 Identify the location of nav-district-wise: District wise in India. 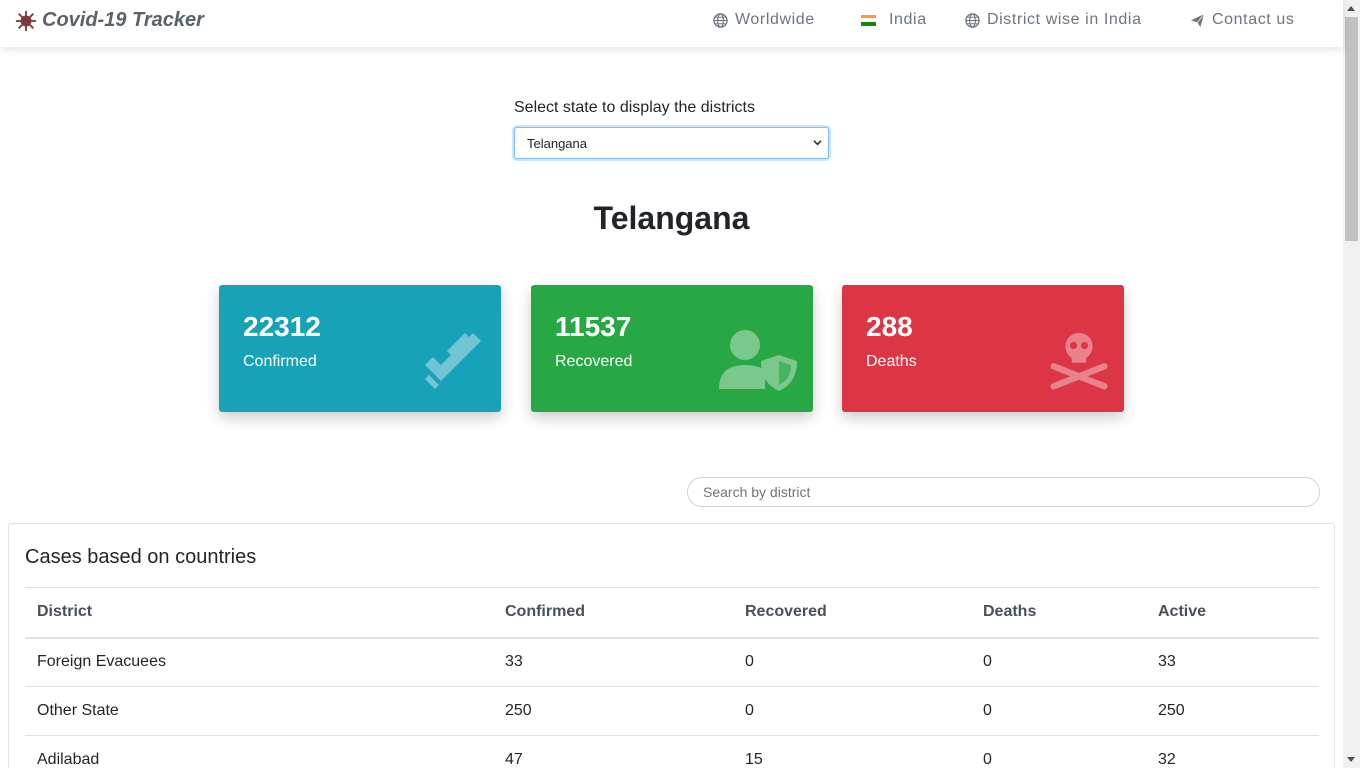
(1053, 20).